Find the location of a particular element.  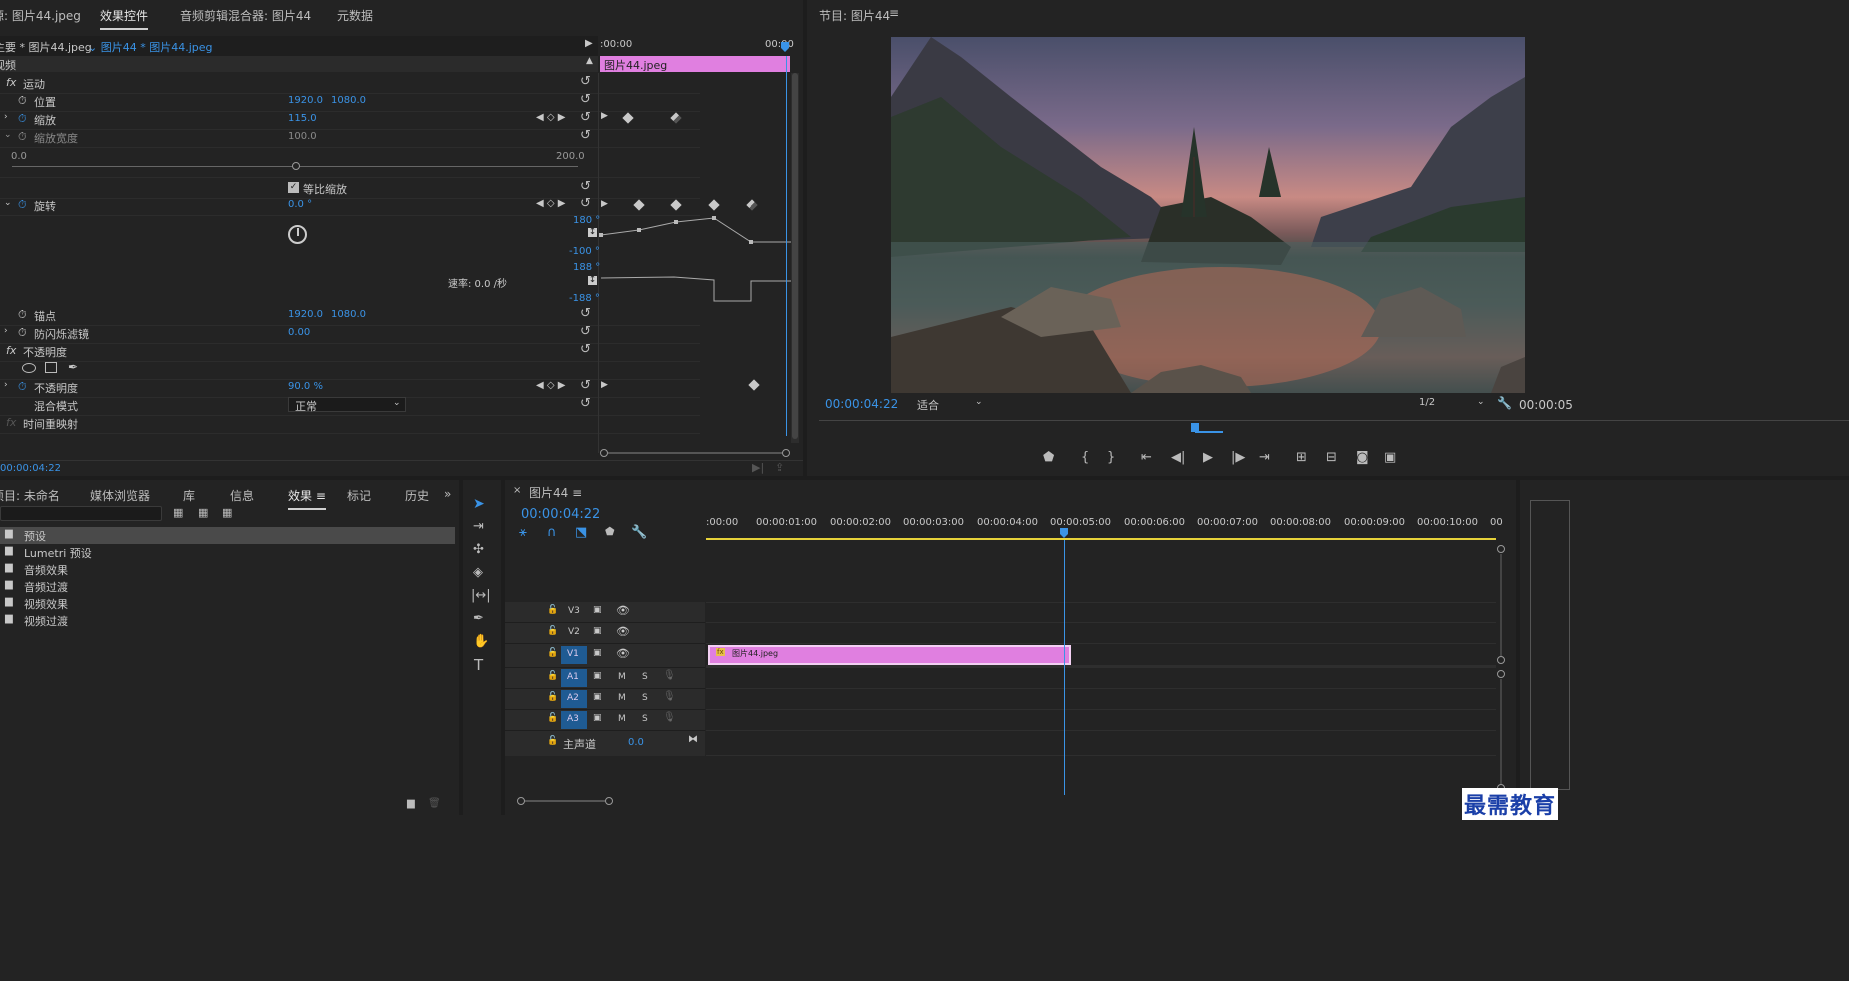

yuv-effects-icon: ▦ is located at coordinates (227, 512).